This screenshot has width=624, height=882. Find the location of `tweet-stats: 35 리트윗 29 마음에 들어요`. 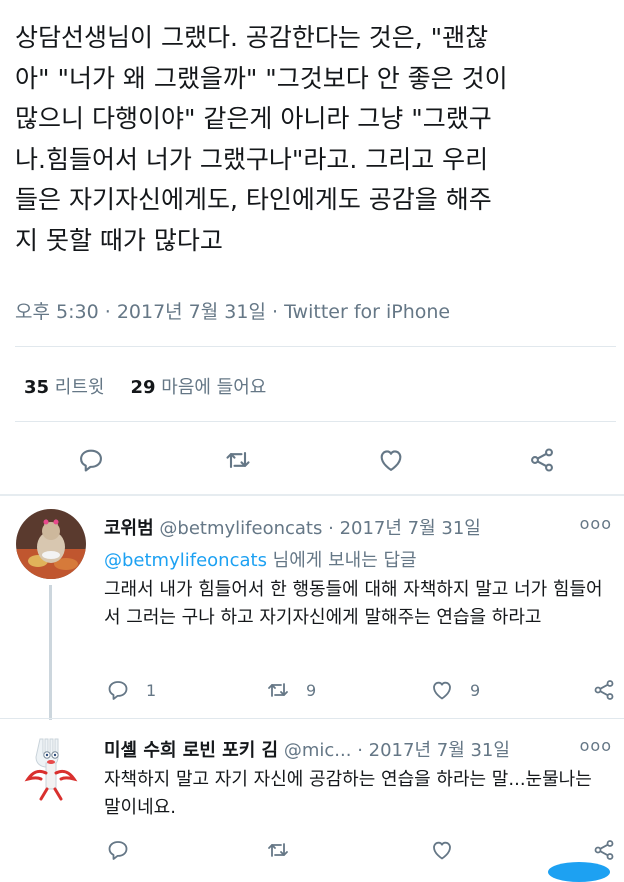

tweet-stats: 35 리트윗 29 마음에 들어요 is located at coordinates (145, 386).